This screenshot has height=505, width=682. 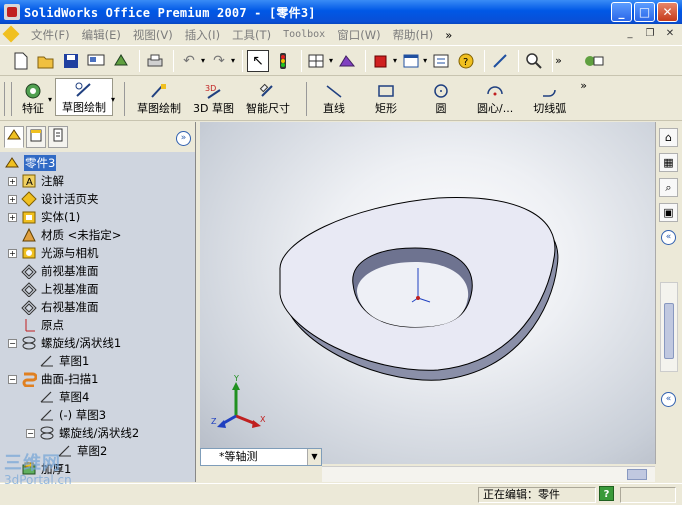 I want to click on doc-restore-icon: ❐, so click(x=650, y=34).